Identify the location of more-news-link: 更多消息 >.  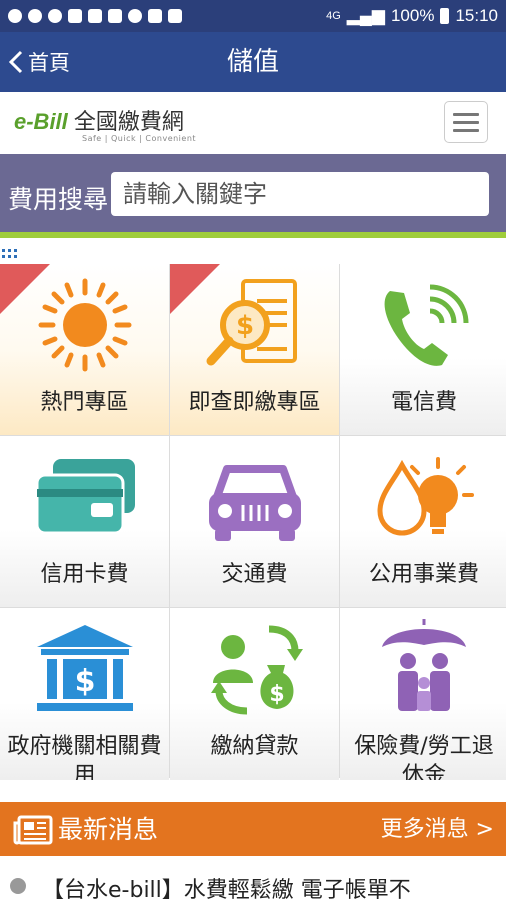
(437, 830).